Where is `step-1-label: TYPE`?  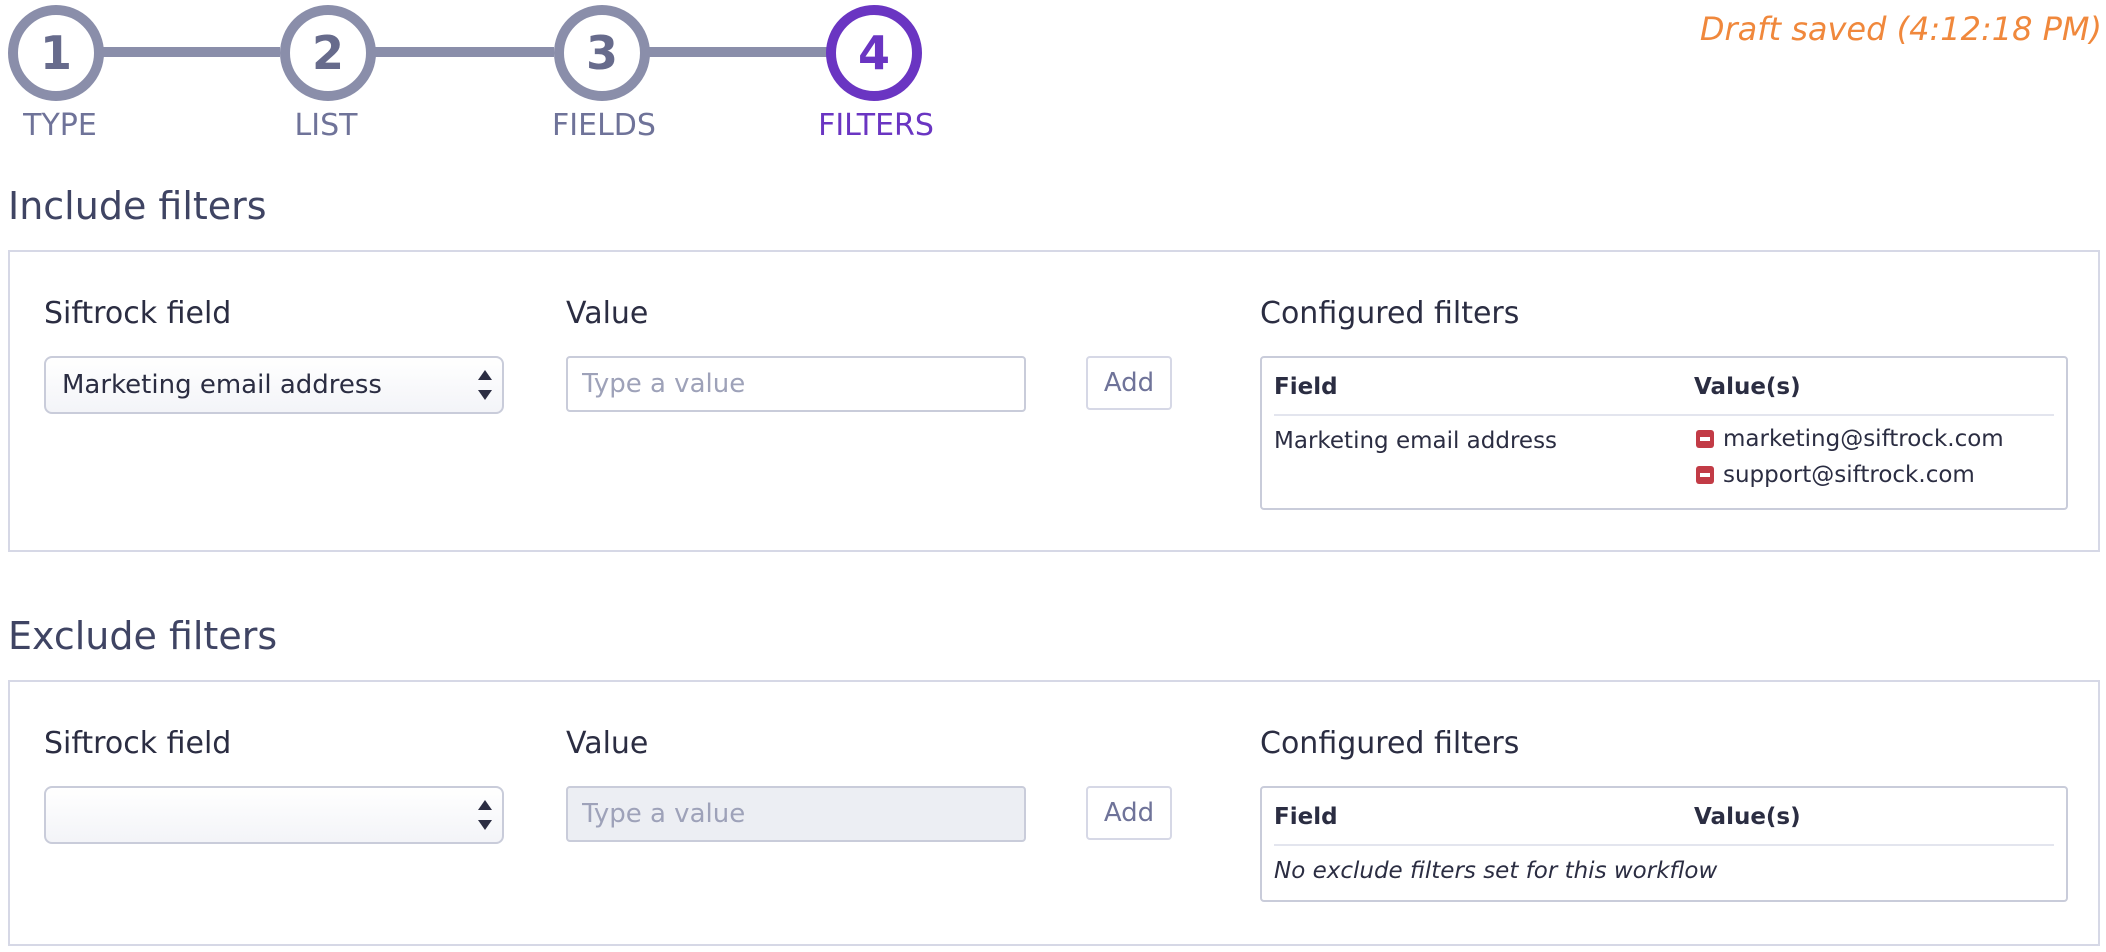
step-1-label: TYPE is located at coordinates (60, 125).